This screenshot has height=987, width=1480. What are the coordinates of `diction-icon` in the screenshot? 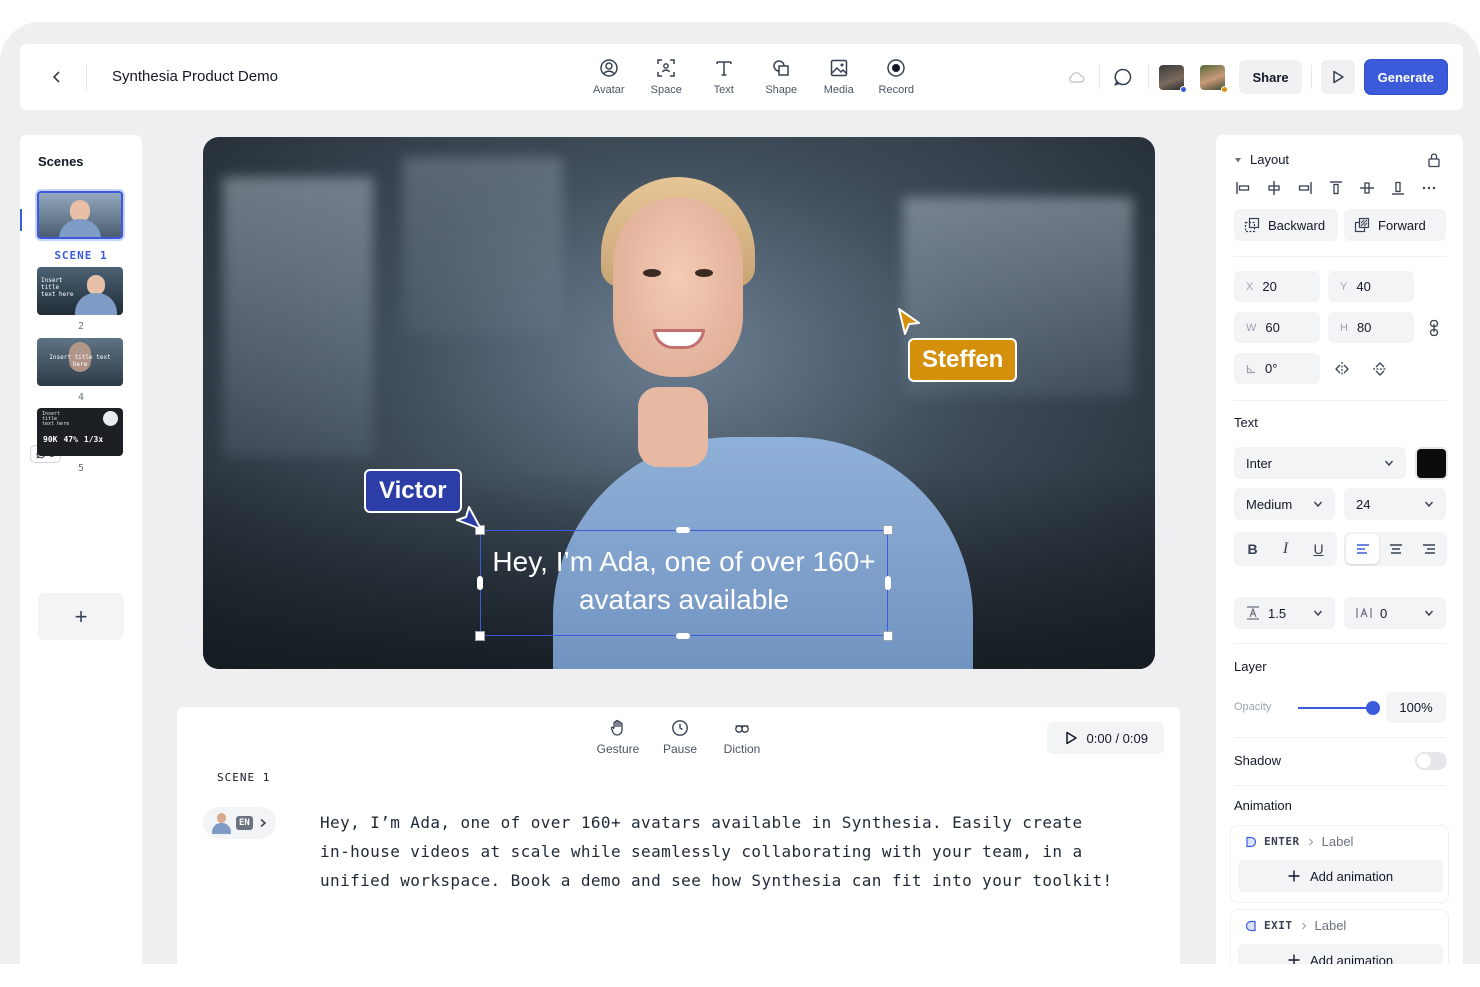 It's located at (742, 729).